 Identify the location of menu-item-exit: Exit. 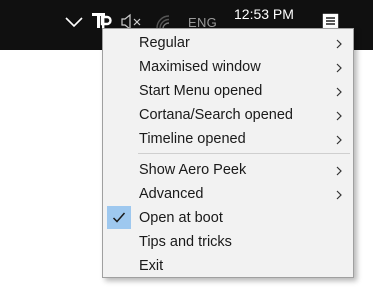
(228, 266).